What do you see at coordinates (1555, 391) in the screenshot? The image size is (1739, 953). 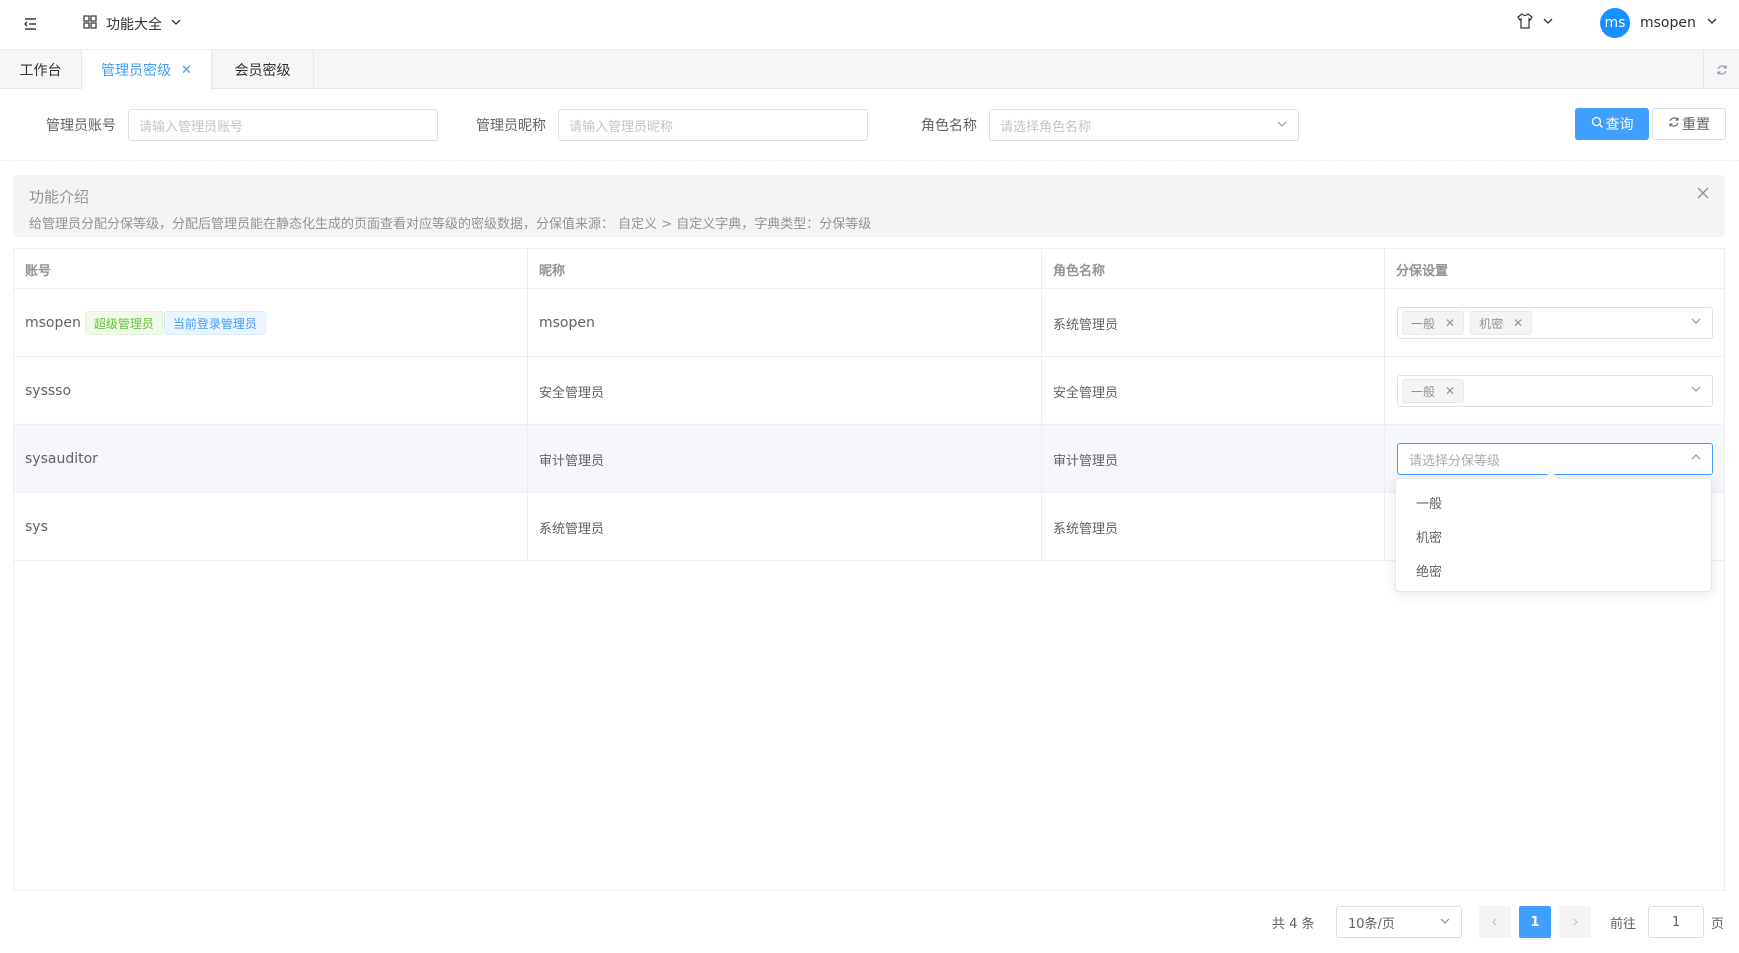 I see `level-select: 一般 ✕` at bounding box center [1555, 391].